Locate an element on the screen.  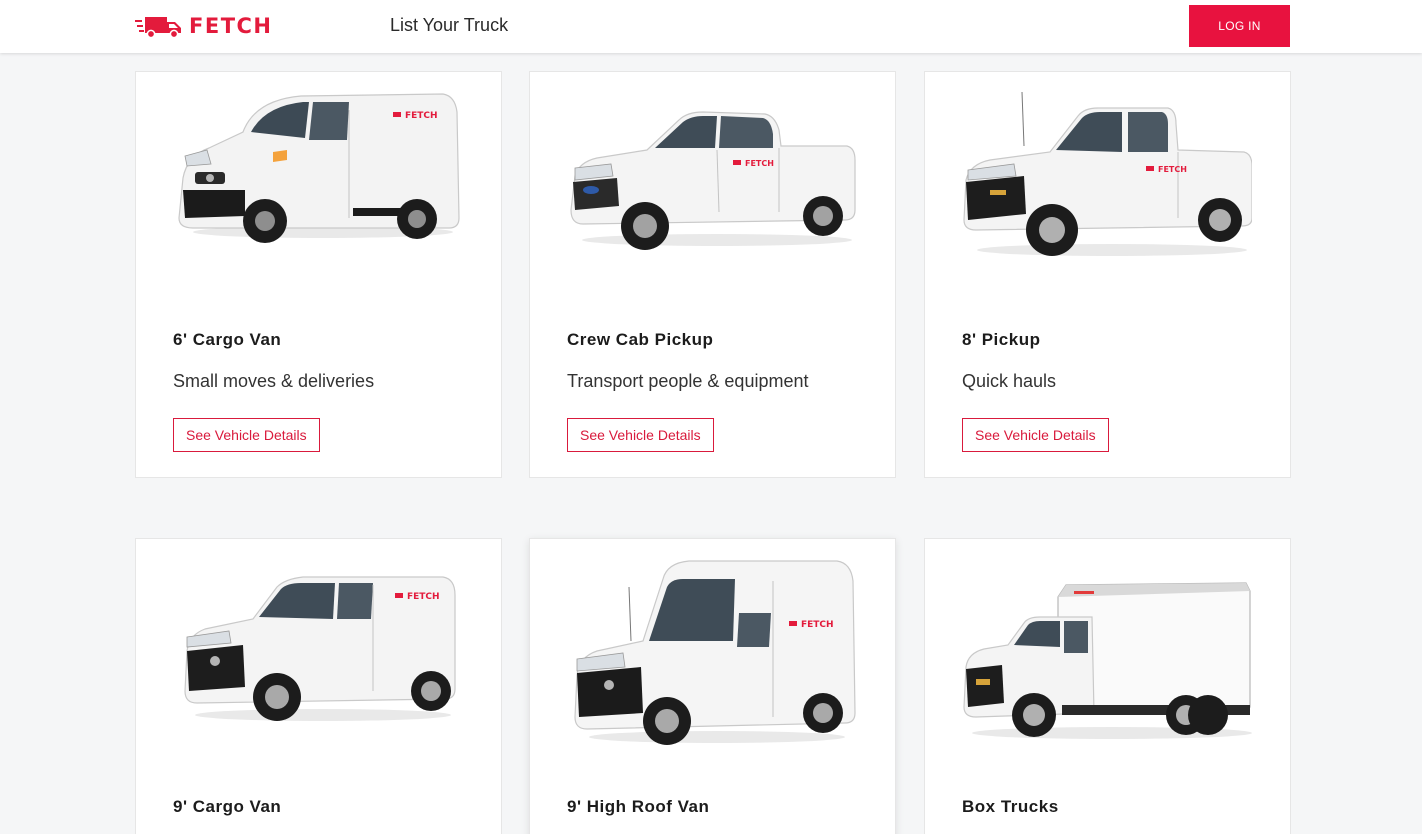
vehicle-name: Box Trucks is located at coordinates (1010, 806).